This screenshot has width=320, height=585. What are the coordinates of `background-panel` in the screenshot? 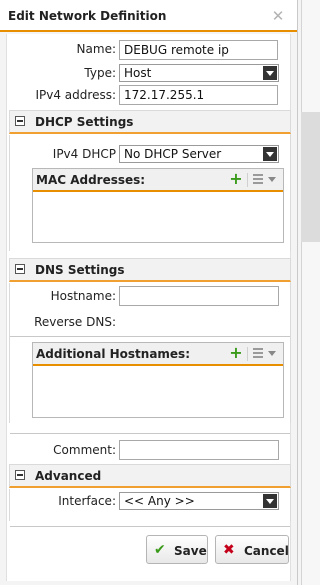 It's located at (310, 292).